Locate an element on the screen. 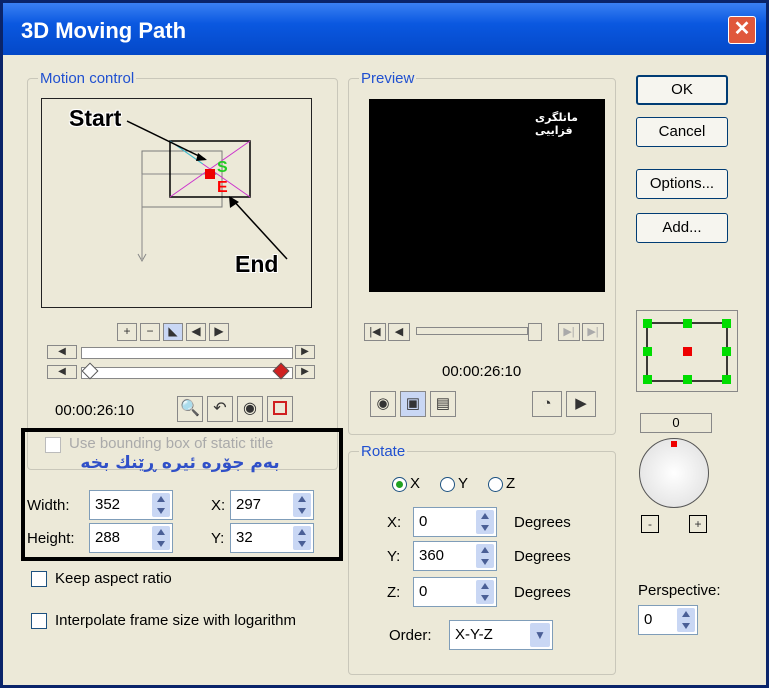 The image size is (769, 688). preview-label: Preview is located at coordinates (388, 78).